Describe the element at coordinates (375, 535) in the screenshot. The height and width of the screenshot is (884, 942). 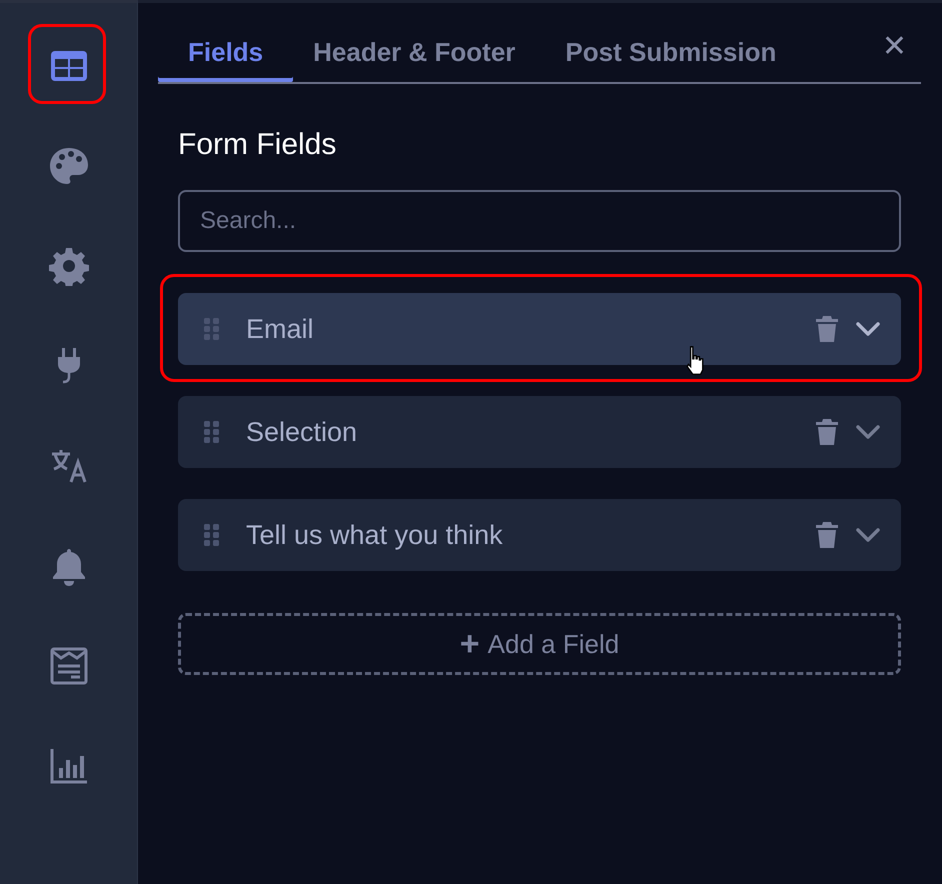
I see `field-label: Tell us what you think` at that location.